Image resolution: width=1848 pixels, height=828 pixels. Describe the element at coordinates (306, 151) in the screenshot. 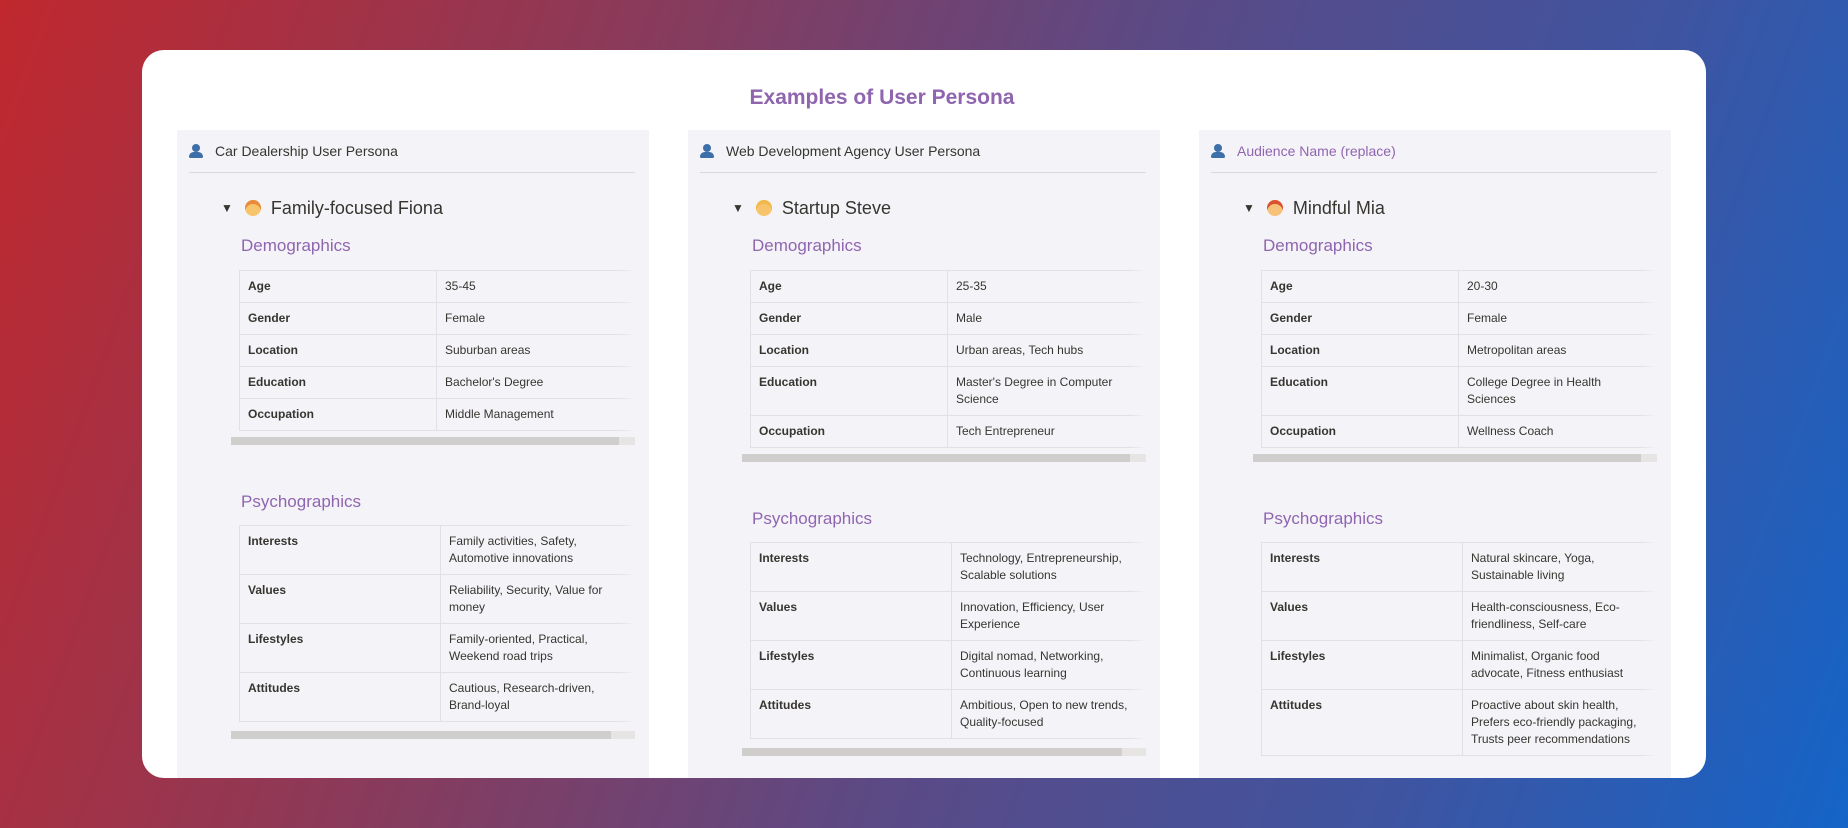

I see `column-header-label: Car Dealership User Persona` at that location.